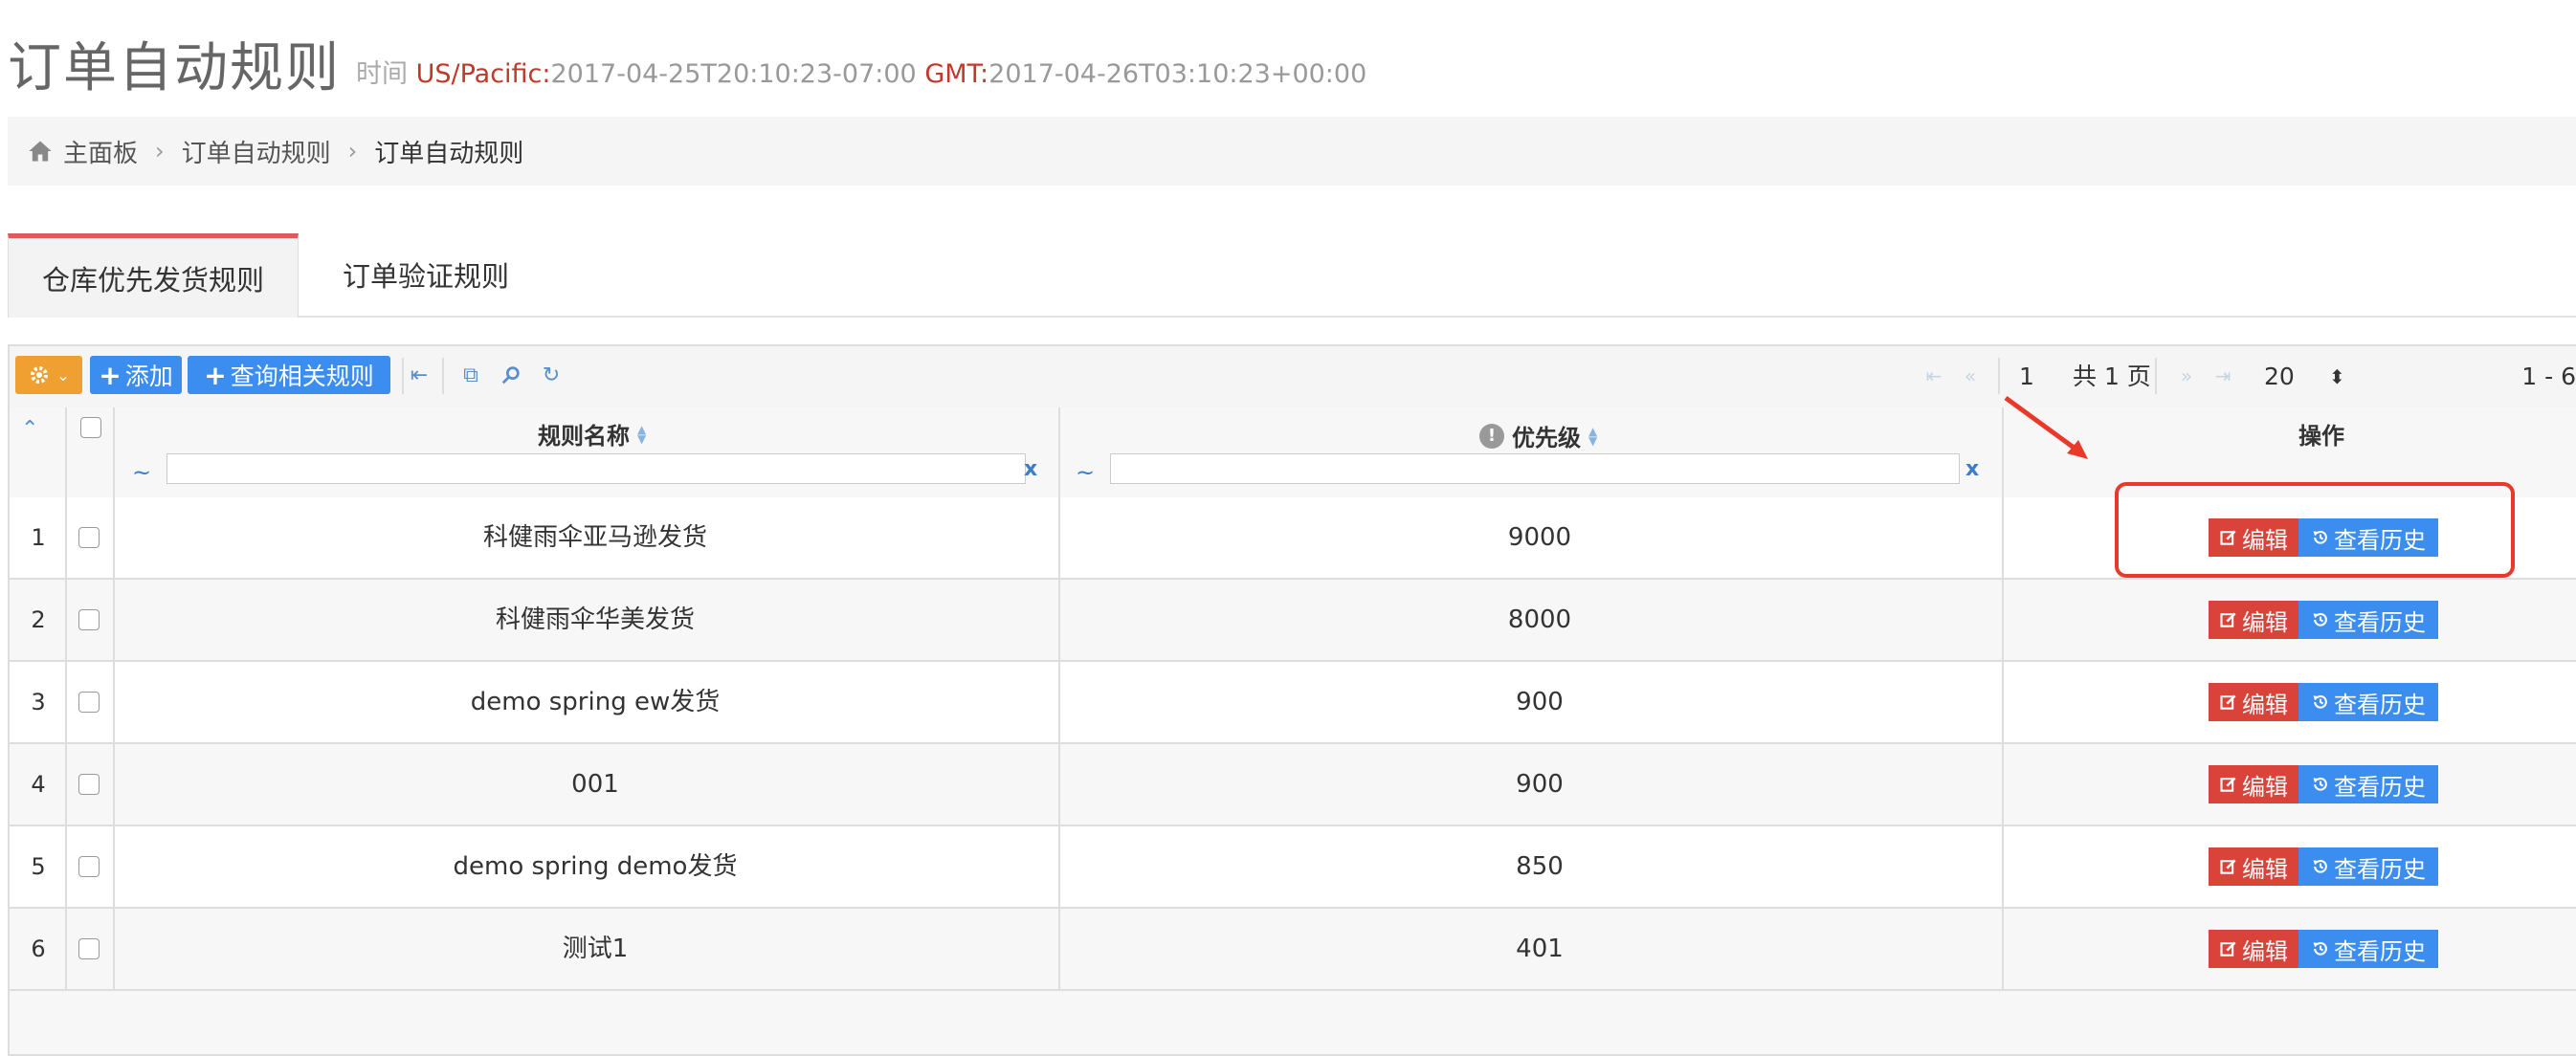 The image size is (2576, 1056). Describe the element at coordinates (511, 375) in the screenshot. I see `search-icon` at that location.